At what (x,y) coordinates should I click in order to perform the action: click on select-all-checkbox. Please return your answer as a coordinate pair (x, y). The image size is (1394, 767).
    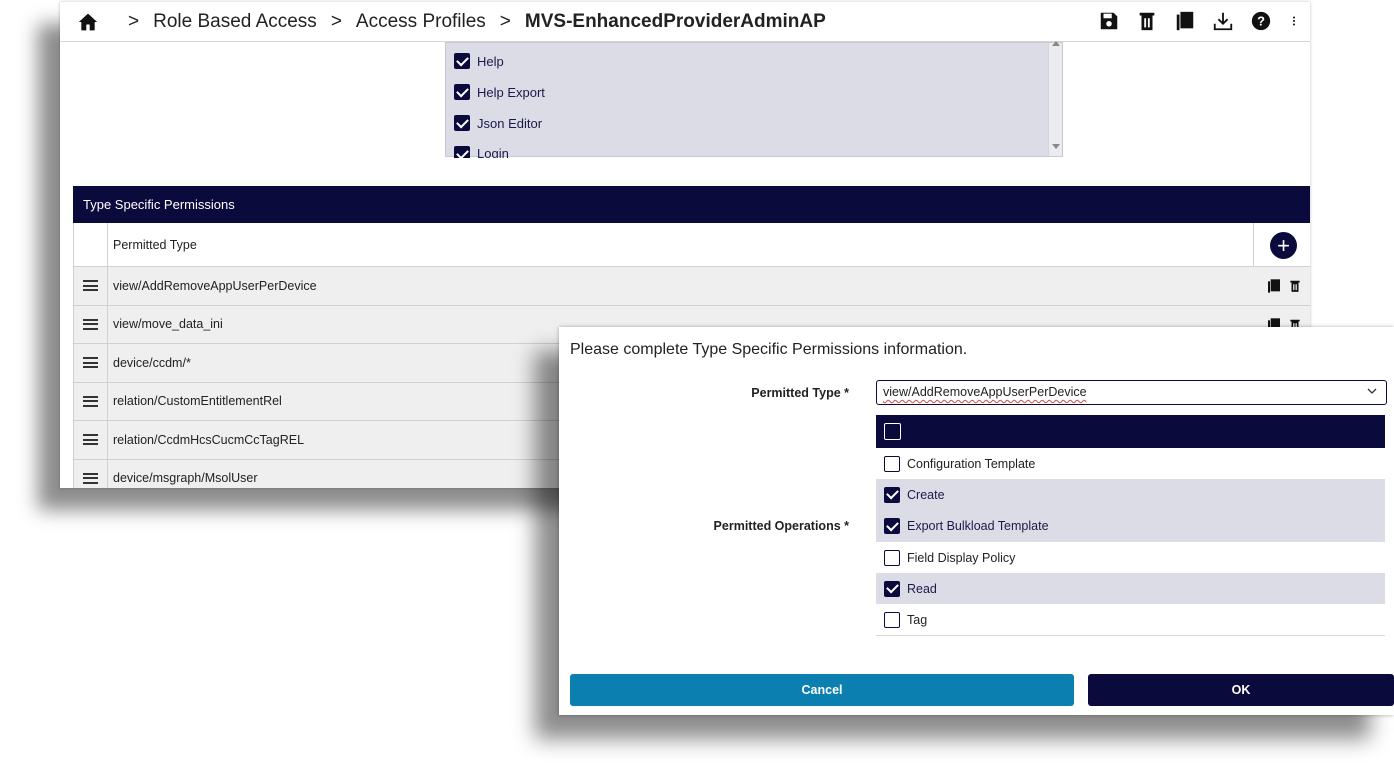
    Looking at the image, I should click on (892, 431).